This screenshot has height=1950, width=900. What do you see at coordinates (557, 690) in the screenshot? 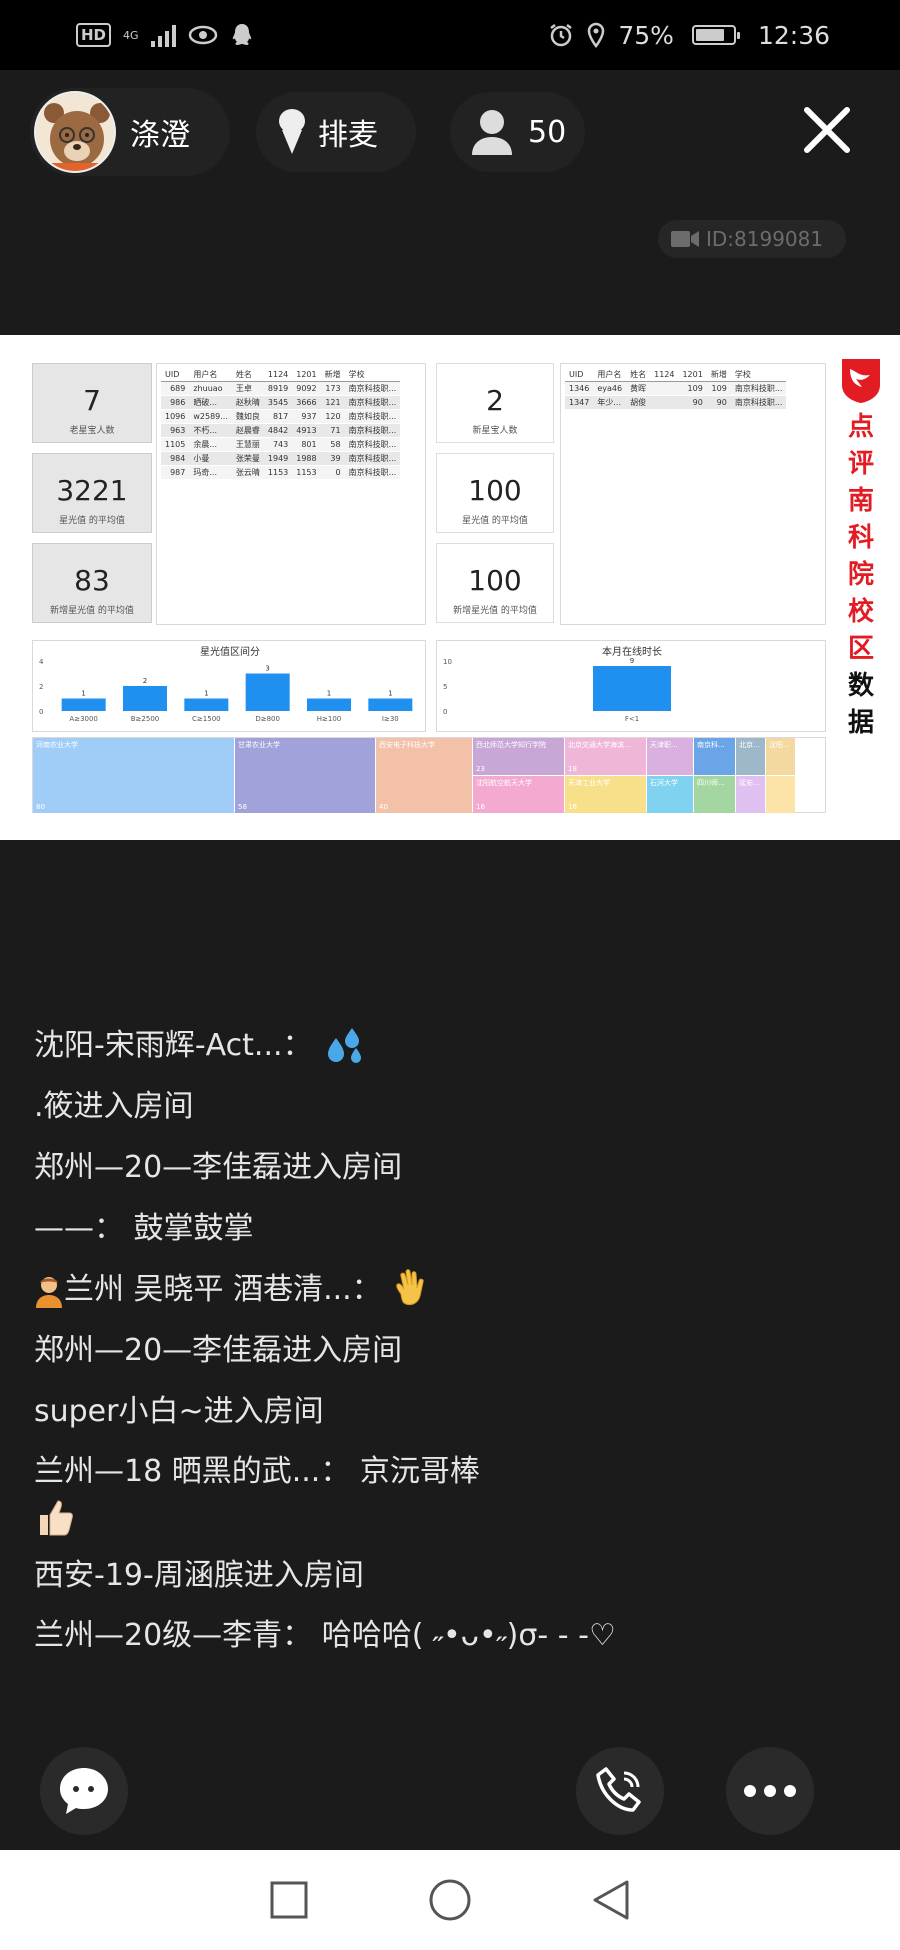
I see `monthly-online-duration-chart: 0 5 10 9 F<1` at bounding box center [557, 690].